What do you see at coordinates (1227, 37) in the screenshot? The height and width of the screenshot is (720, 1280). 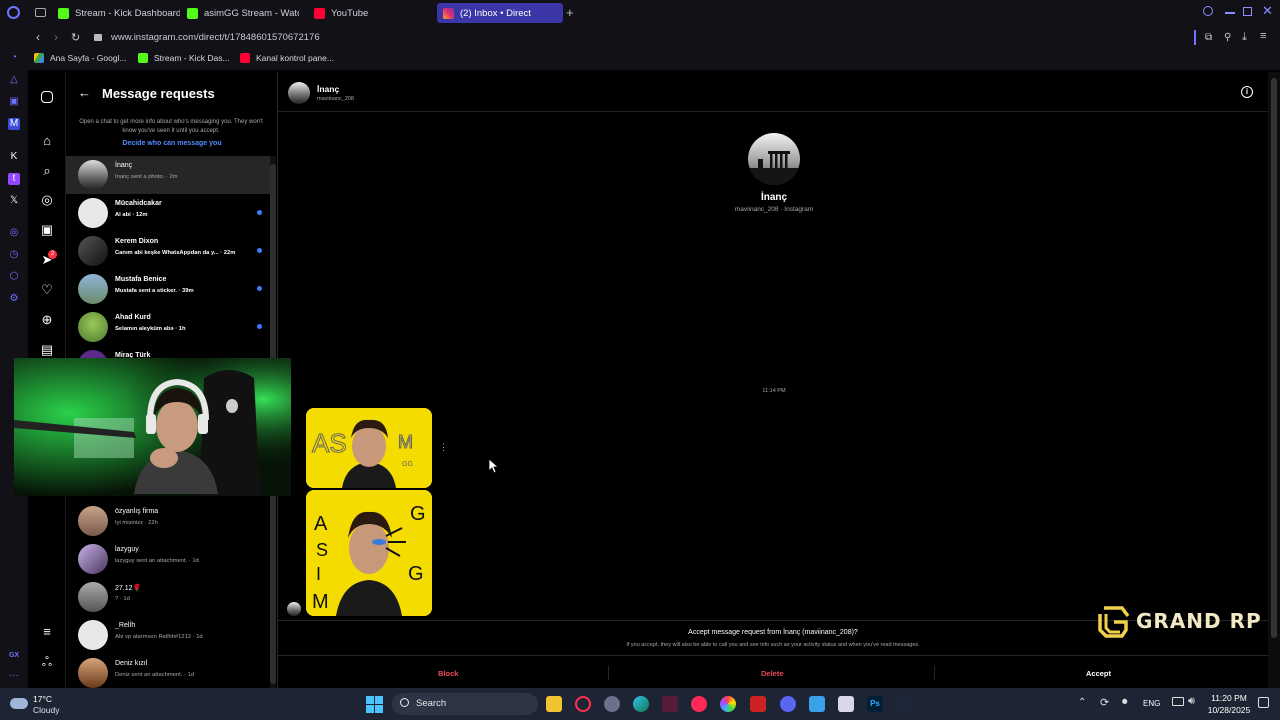 I see `account-icon: ⚲` at bounding box center [1227, 37].